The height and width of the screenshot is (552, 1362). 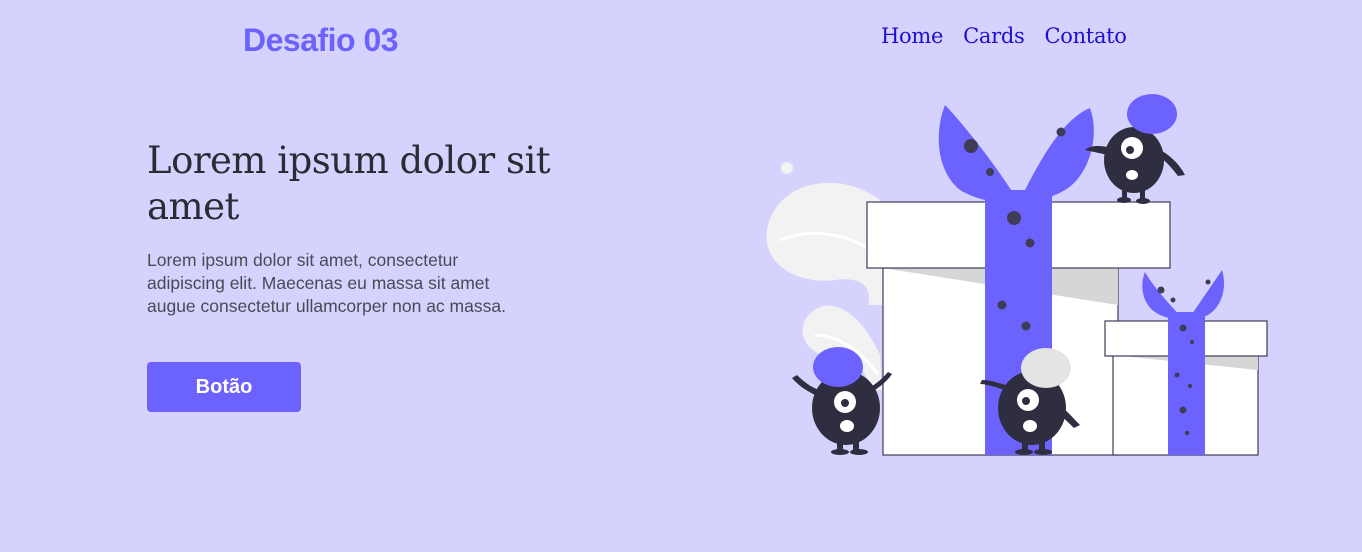 What do you see at coordinates (1085, 36) in the screenshot?
I see `nav-link-contato: Contato` at bounding box center [1085, 36].